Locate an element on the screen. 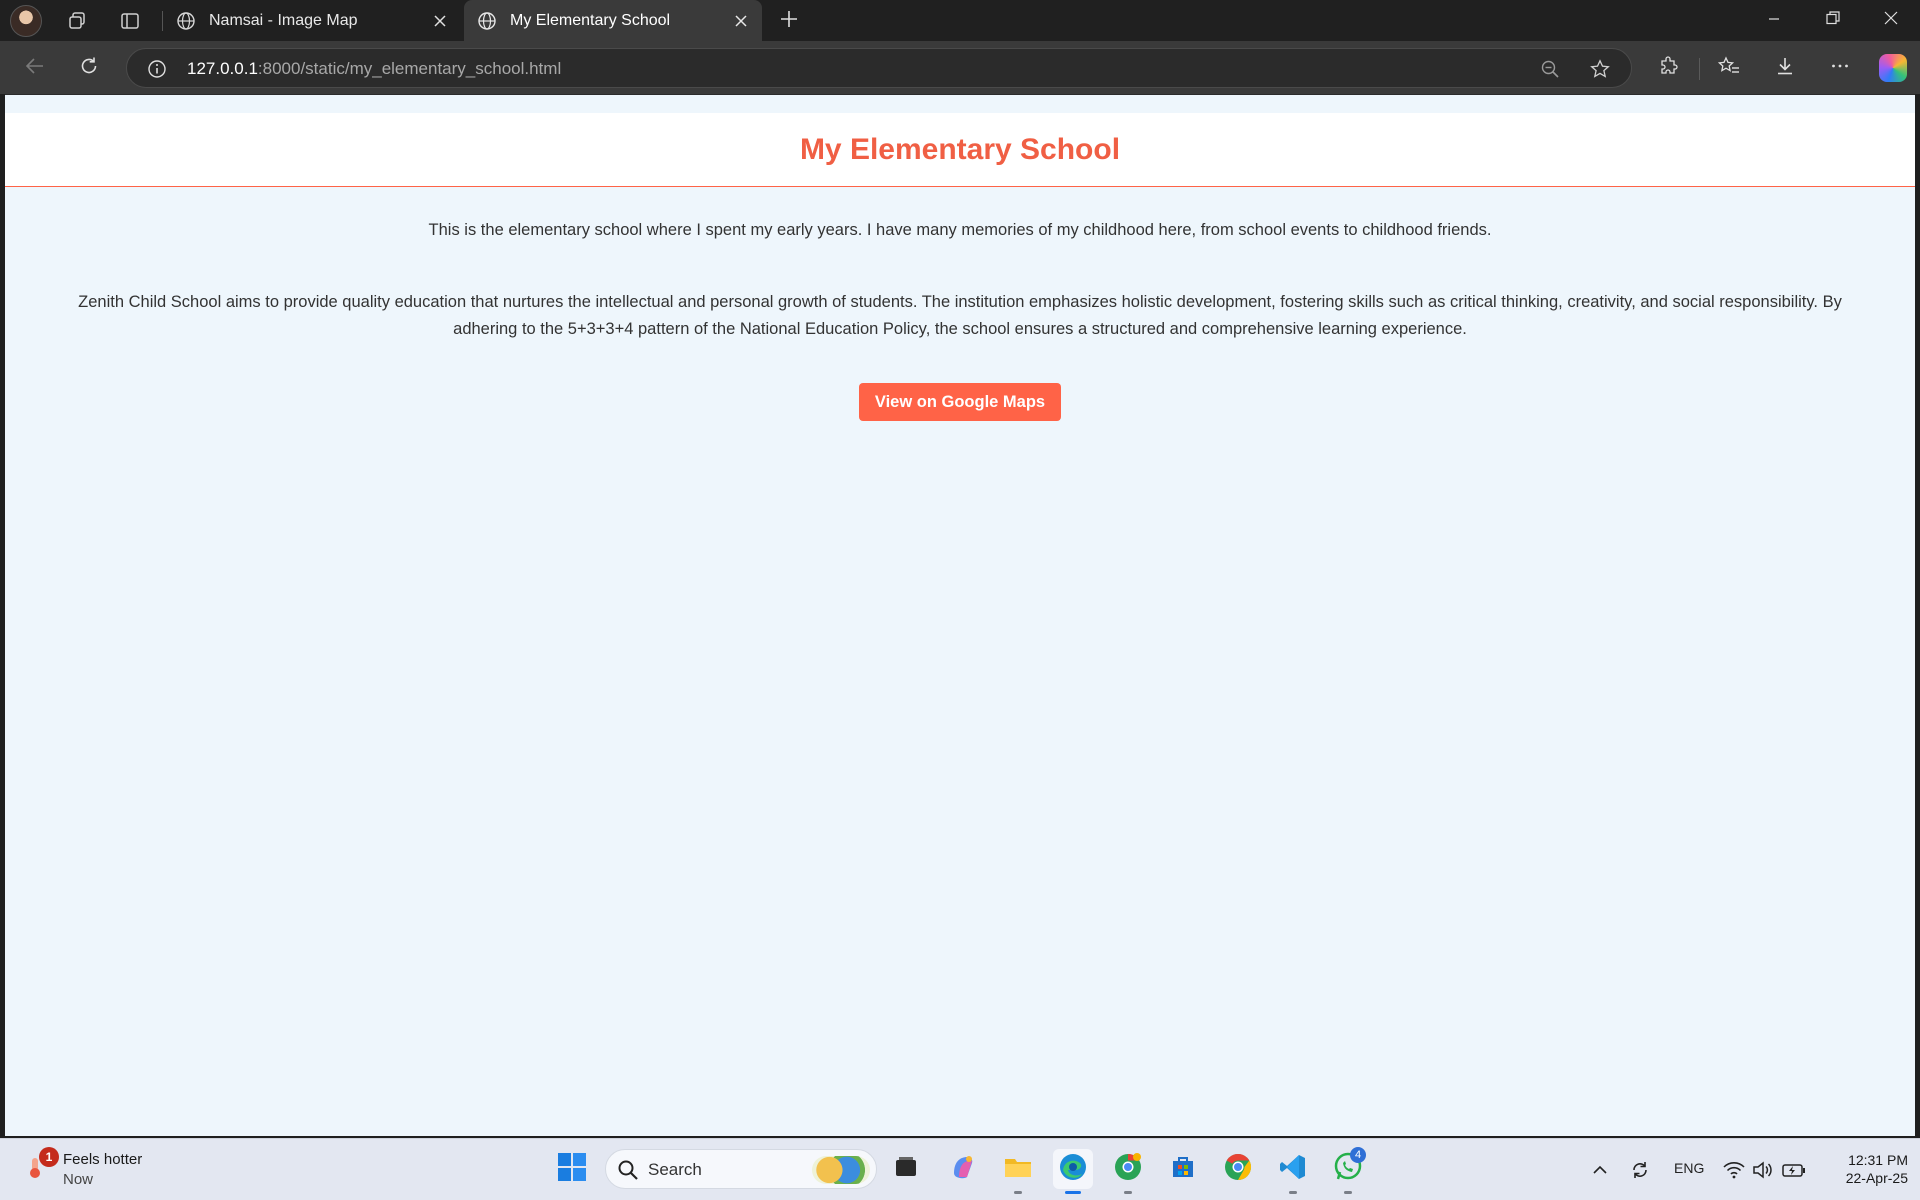  copilot-icon is located at coordinates (1893, 68).